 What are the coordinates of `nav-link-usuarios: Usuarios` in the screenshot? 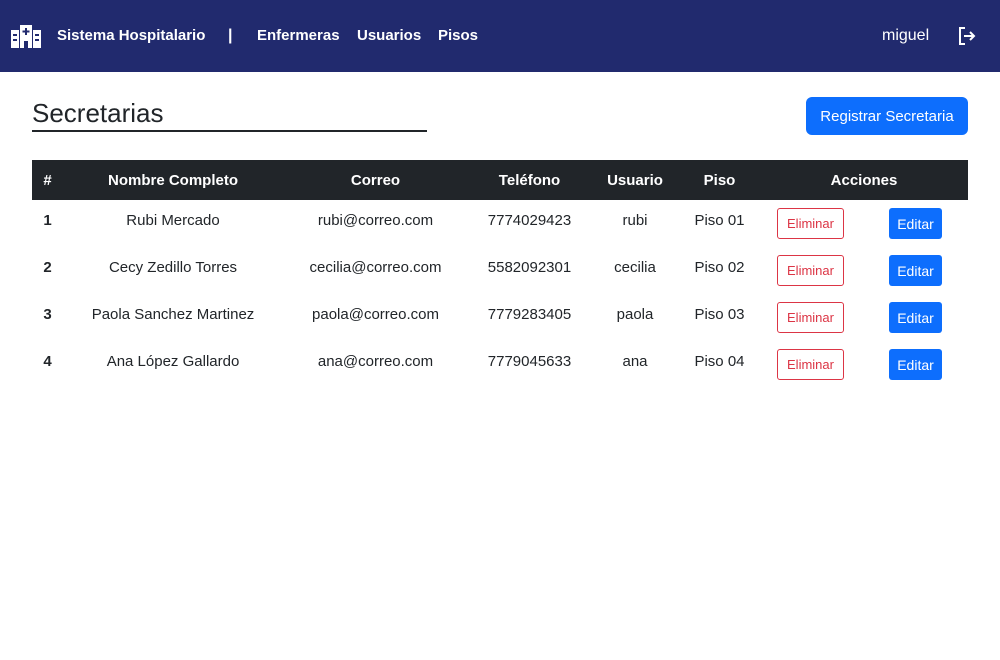 It's located at (389, 36).